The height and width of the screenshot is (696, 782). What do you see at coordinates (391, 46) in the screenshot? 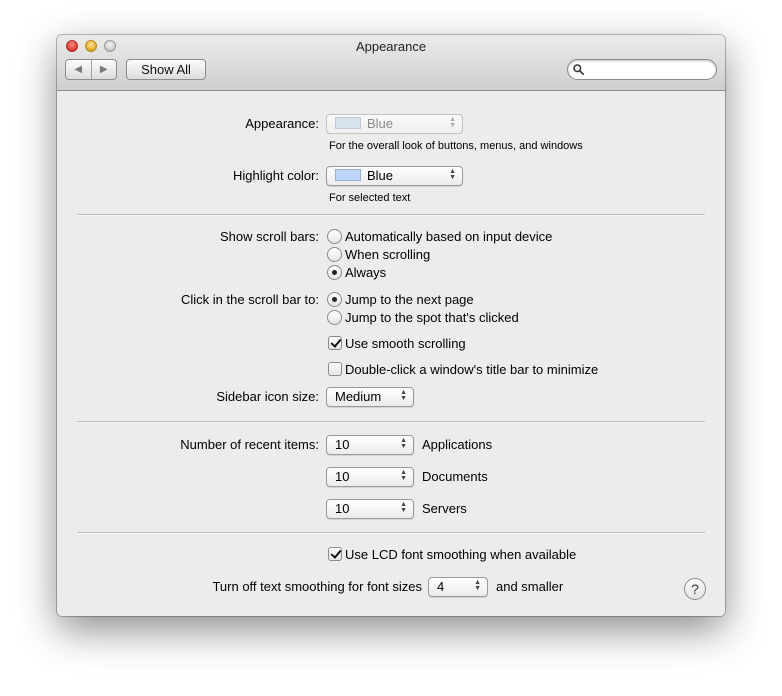
I see `window-title: Appearance` at bounding box center [391, 46].